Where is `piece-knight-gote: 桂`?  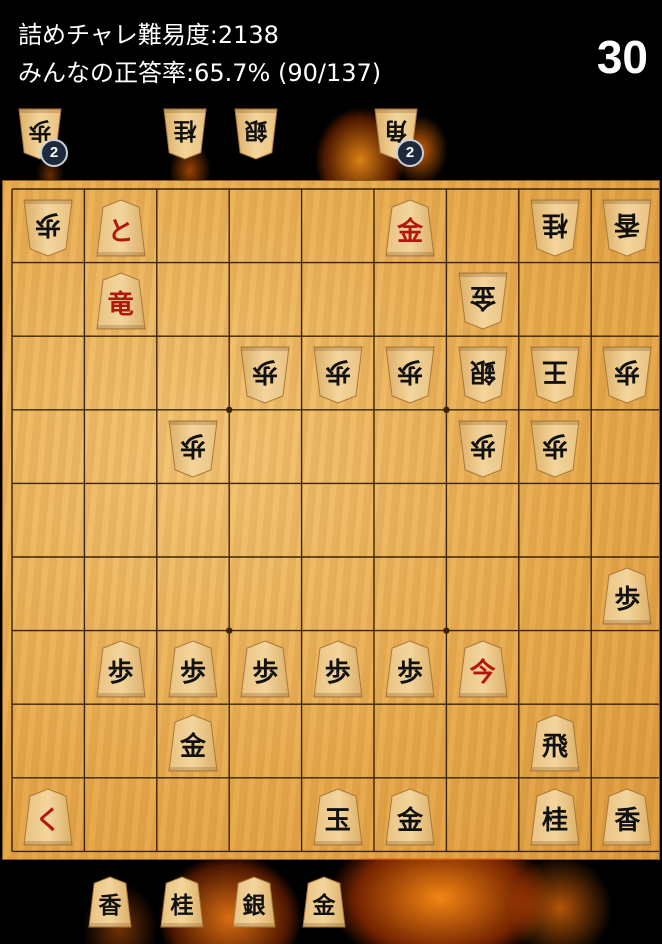 piece-knight-gote: 桂 is located at coordinates (555, 228).